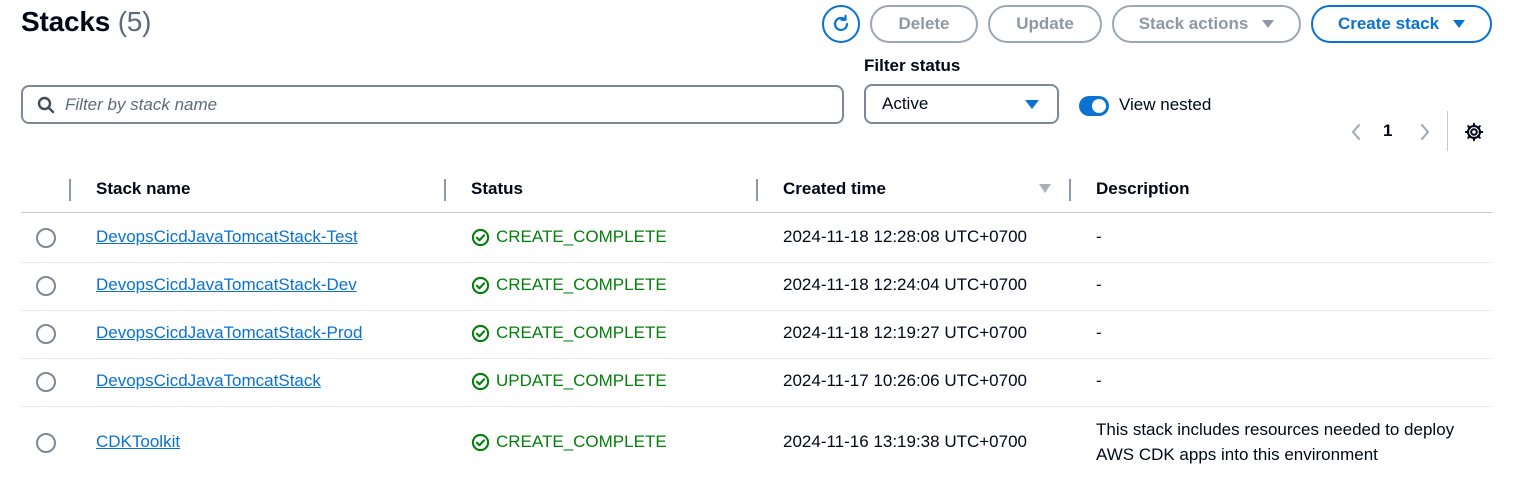 Image resolution: width=1522 pixels, height=501 pixels. What do you see at coordinates (66, 21) in the screenshot?
I see `page-title-text: Stacks` at bounding box center [66, 21].